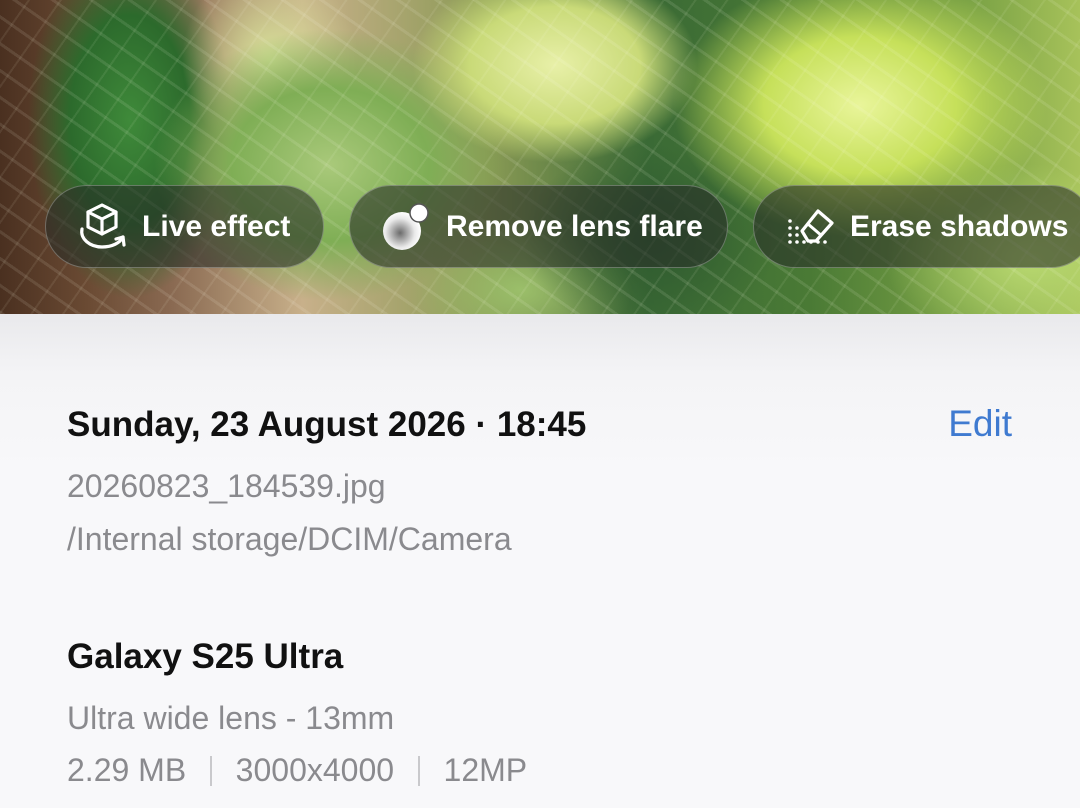 The image size is (1080, 808). What do you see at coordinates (289, 539) in the screenshot?
I see `file-path: /Internal storage/DCIM/Camera` at bounding box center [289, 539].